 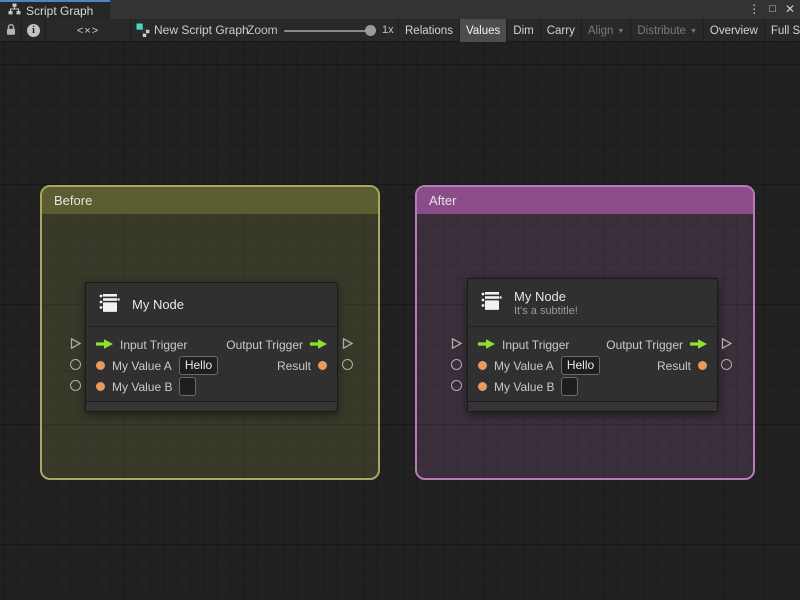 I want to click on code-icon: <×>, so click(x=88, y=30).